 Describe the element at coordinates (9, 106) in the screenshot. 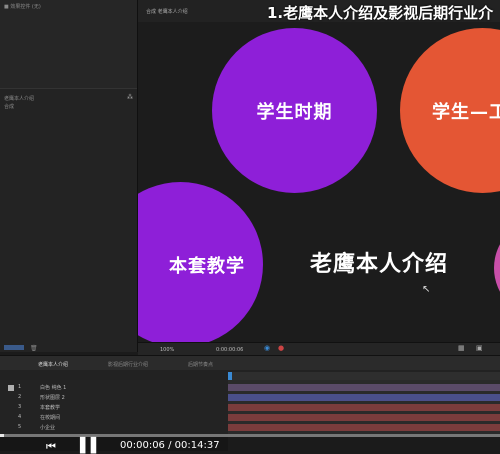

I see `project-item-2: 合成` at that location.